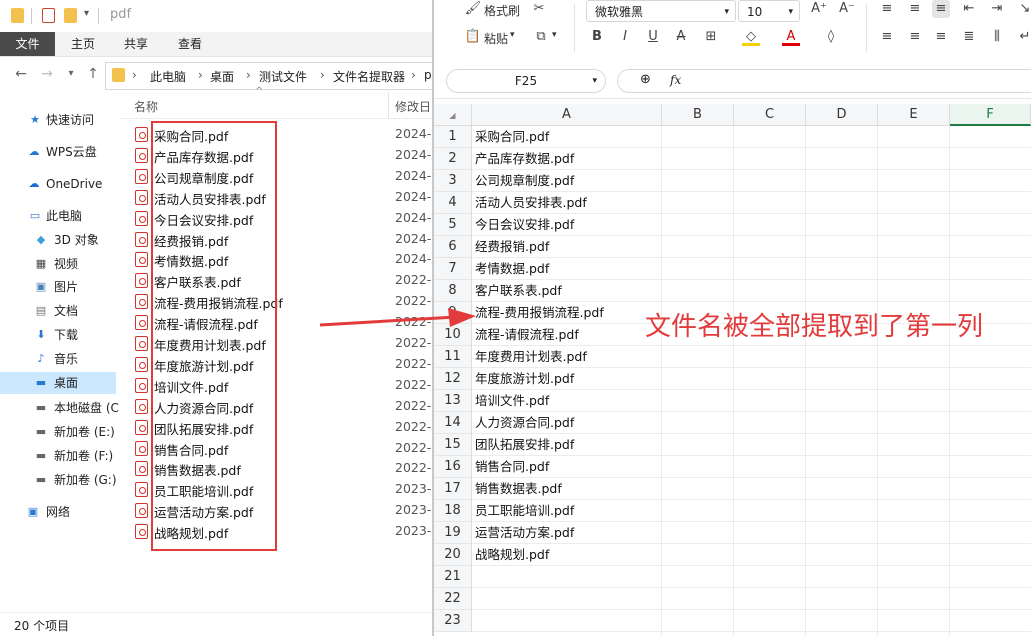 The width and height of the screenshot is (1031, 636). Describe the element at coordinates (751, 37) in the screenshot. I see `fill-color-icon: ◇` at that location.